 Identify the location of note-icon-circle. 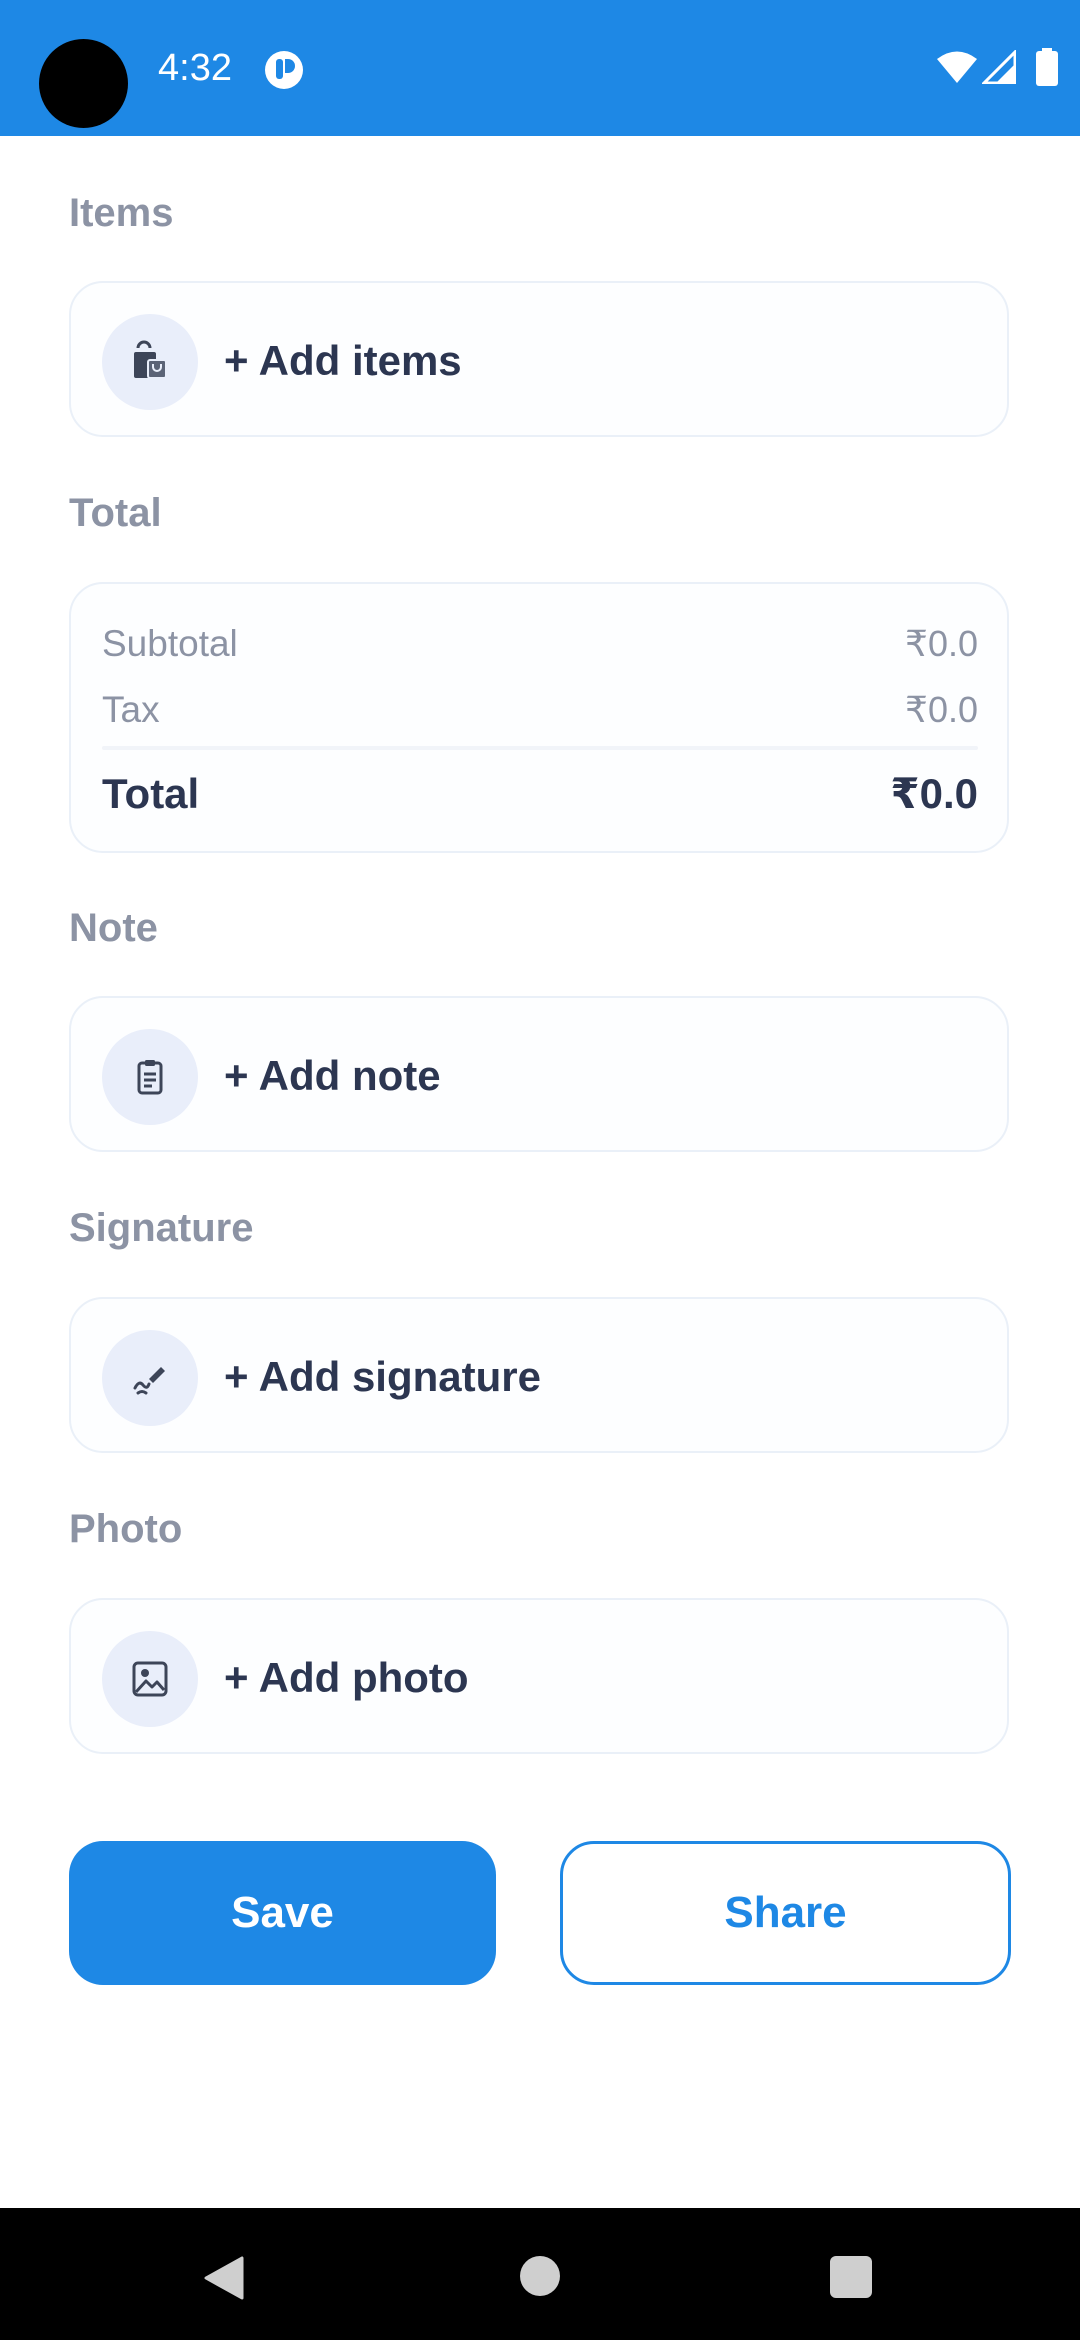
(150, 1077).